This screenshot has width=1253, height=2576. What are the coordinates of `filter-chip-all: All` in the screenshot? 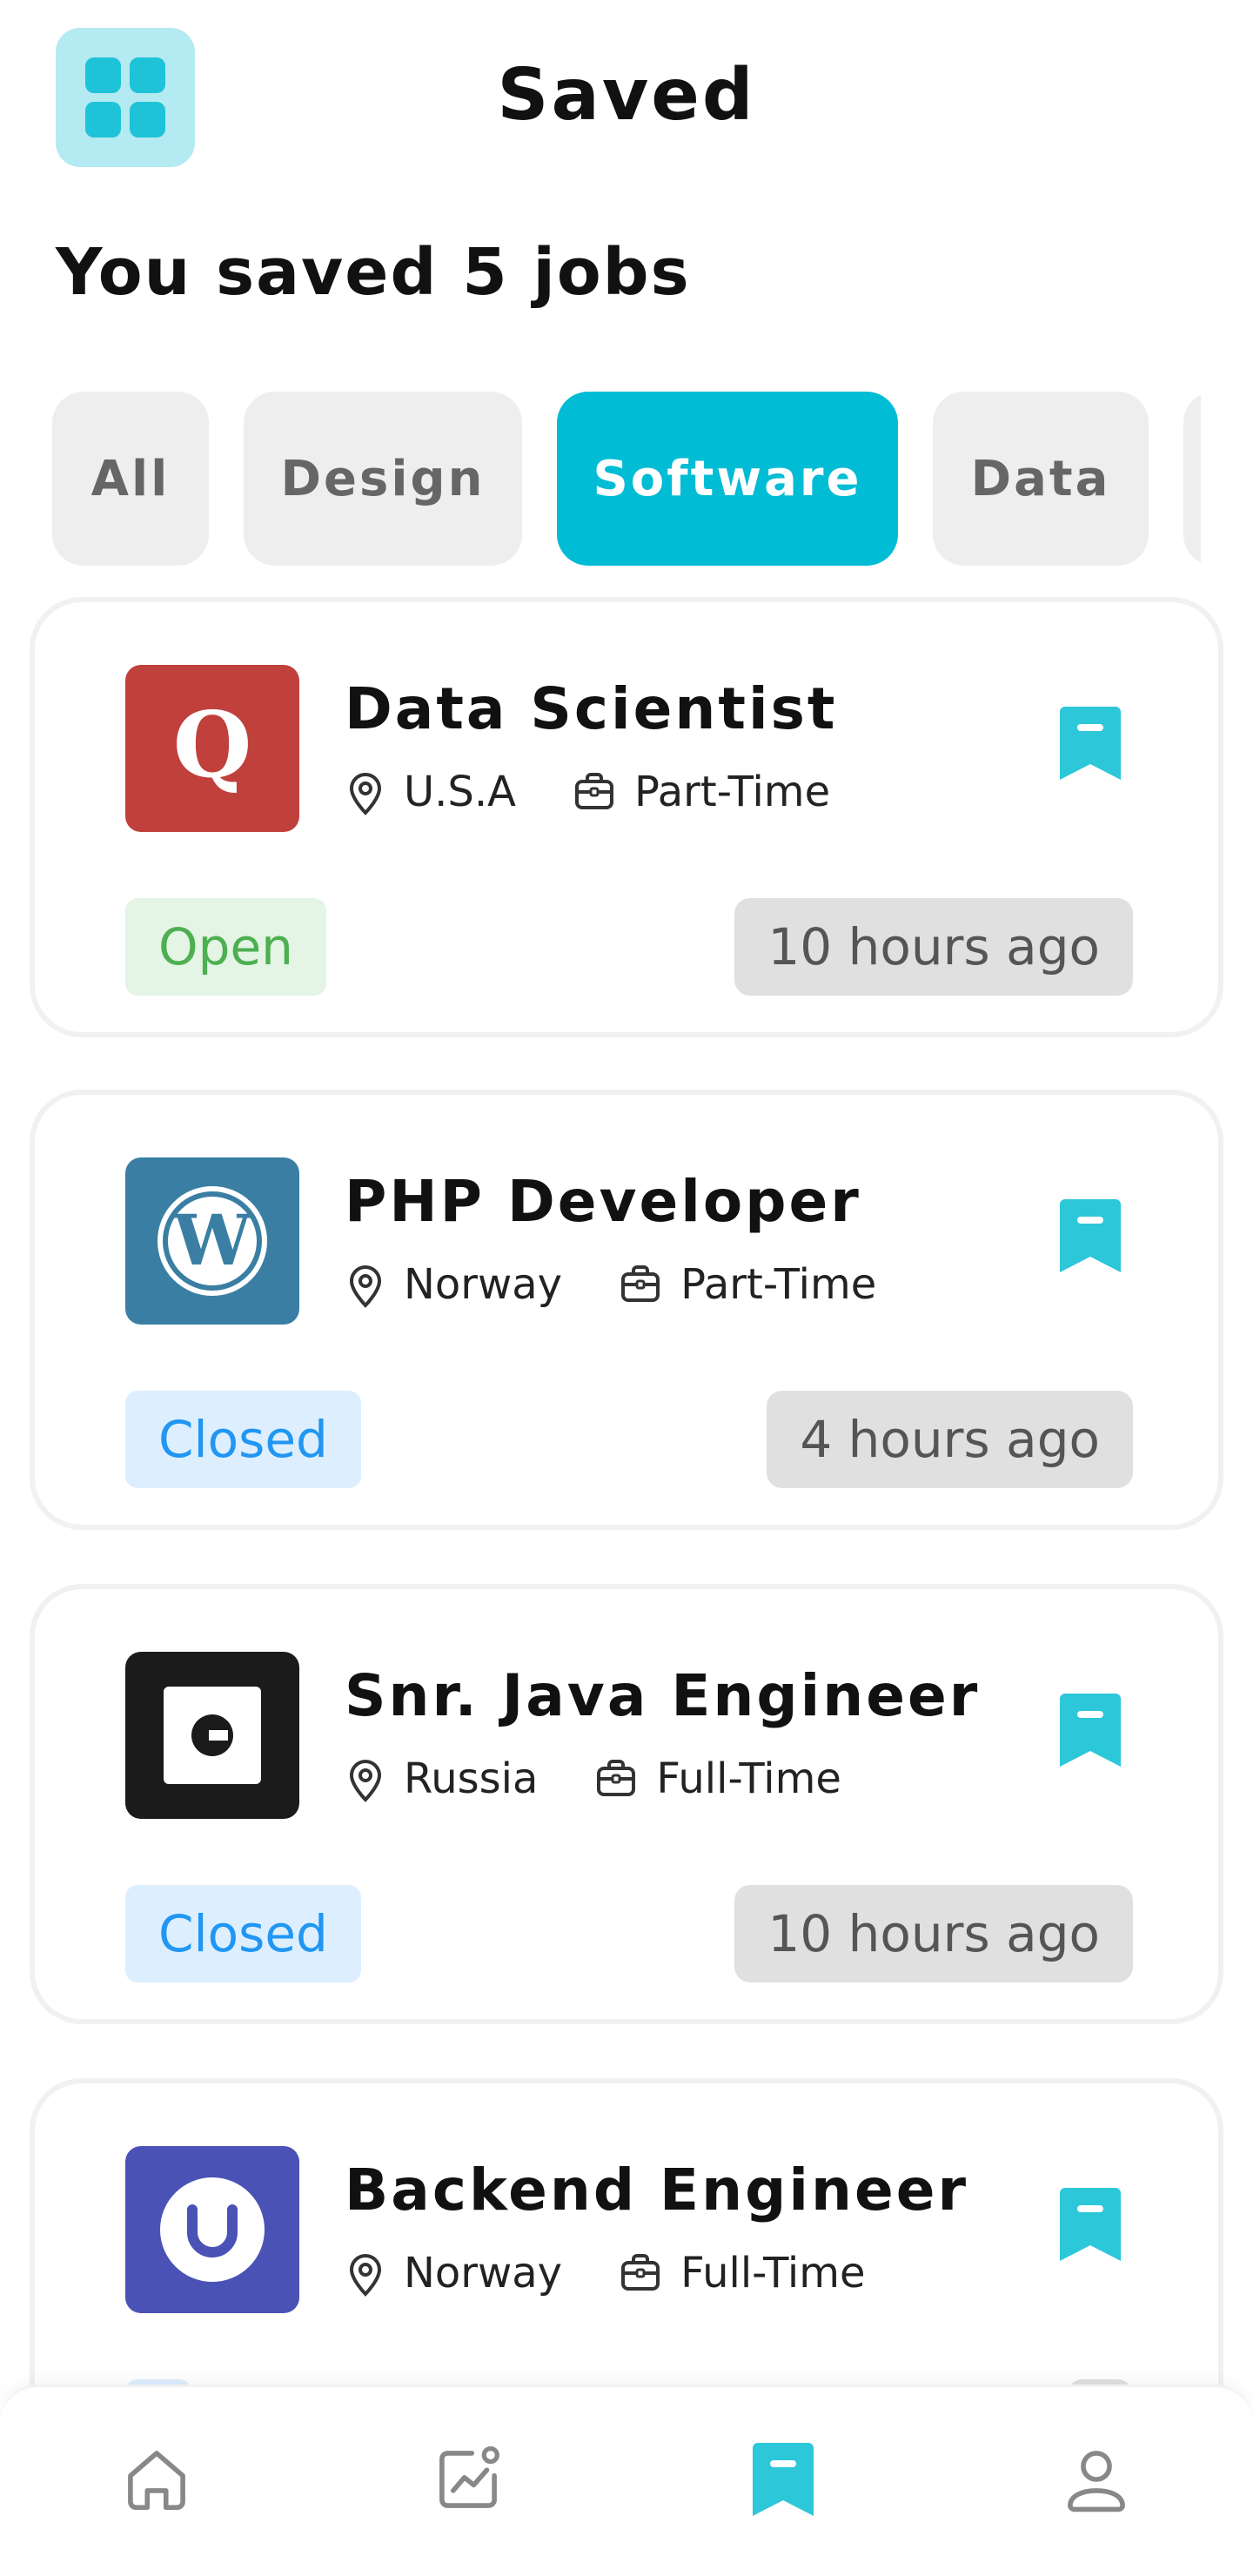 It's located at (130, 479).